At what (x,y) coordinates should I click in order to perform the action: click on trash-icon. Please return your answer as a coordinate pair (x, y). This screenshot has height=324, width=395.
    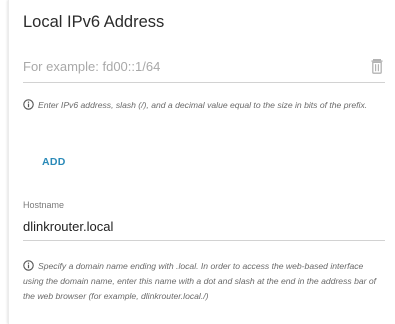
    Looking at the image, I should click on (377, 66).